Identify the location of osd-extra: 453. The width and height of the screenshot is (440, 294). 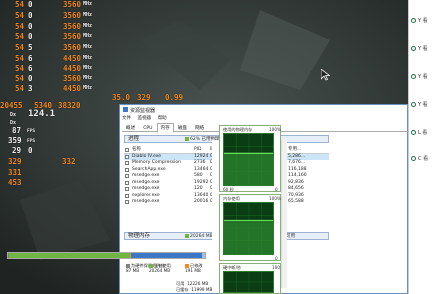
(15, 182).